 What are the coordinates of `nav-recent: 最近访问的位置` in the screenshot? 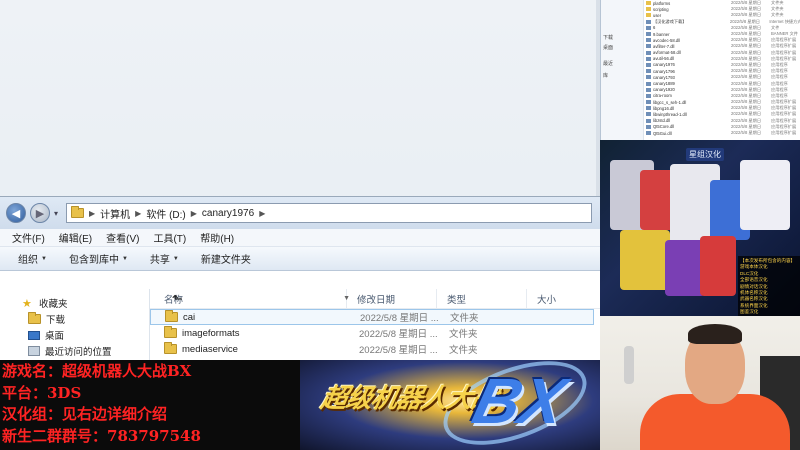 It's located at (74, 351).